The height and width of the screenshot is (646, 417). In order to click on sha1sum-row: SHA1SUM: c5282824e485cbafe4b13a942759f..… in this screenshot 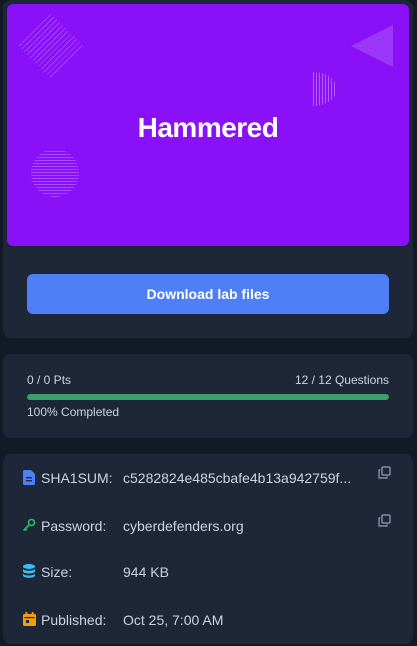, I will do `click(208, 478)`.